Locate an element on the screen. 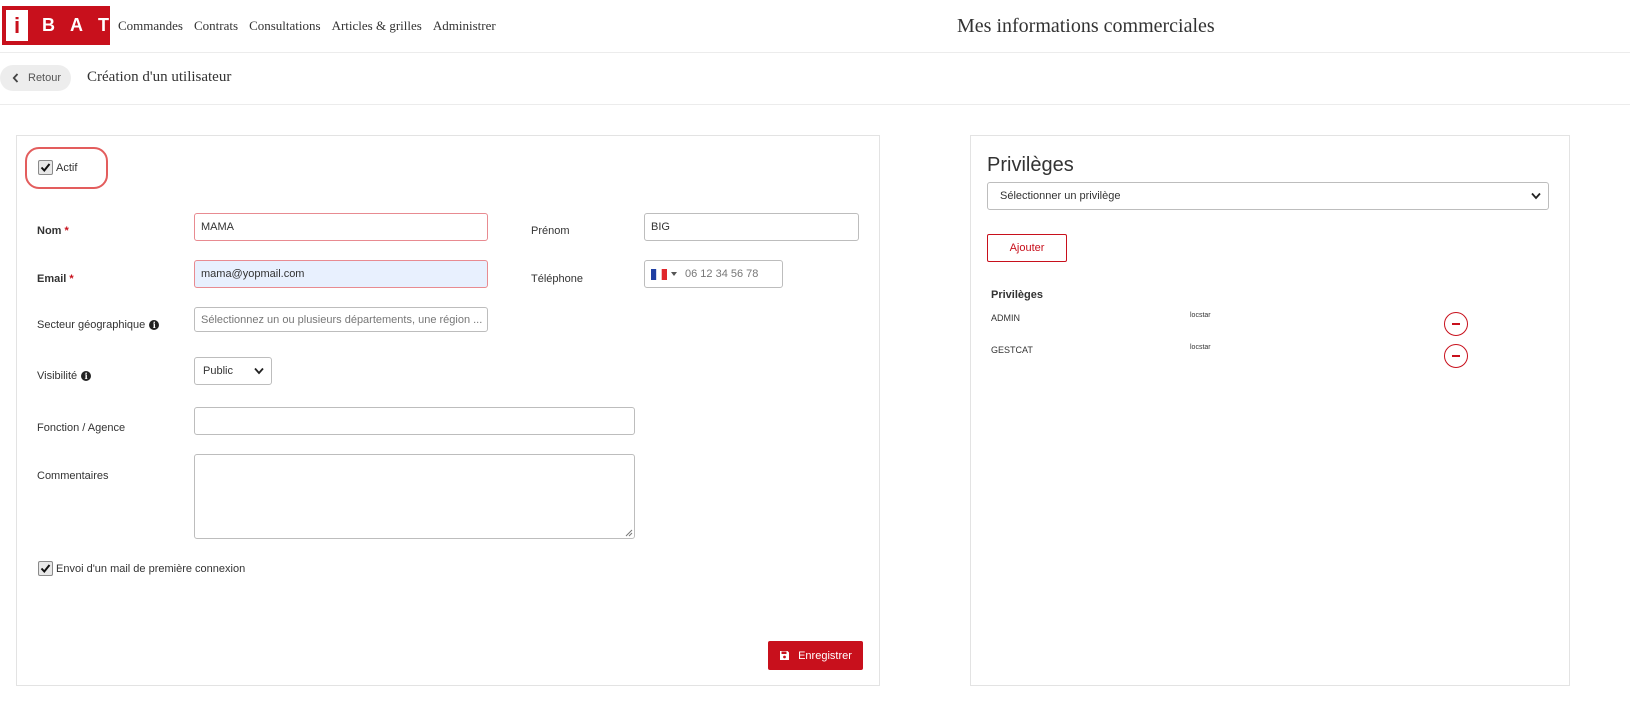 The width and height of the screenshot is (1630, 715). first-login-mail-checkbox is located at coordinates (45, 568).